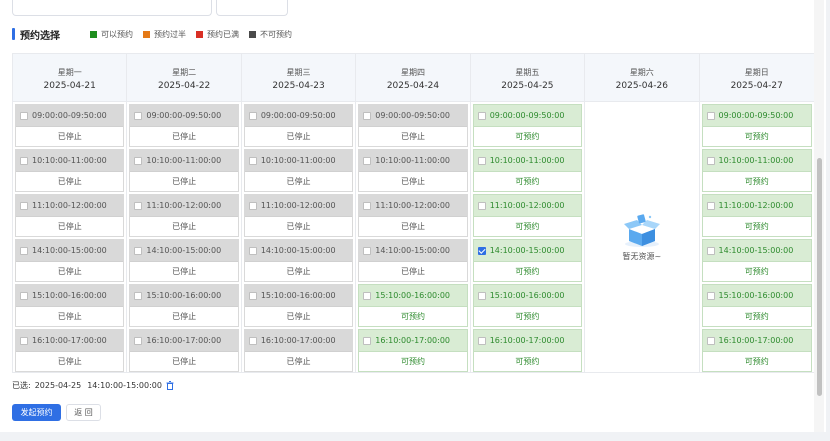 The image size is (830, 441). Describe the element at coordinates (13, 34) in the screenshot. I see `section-accent` at that location.